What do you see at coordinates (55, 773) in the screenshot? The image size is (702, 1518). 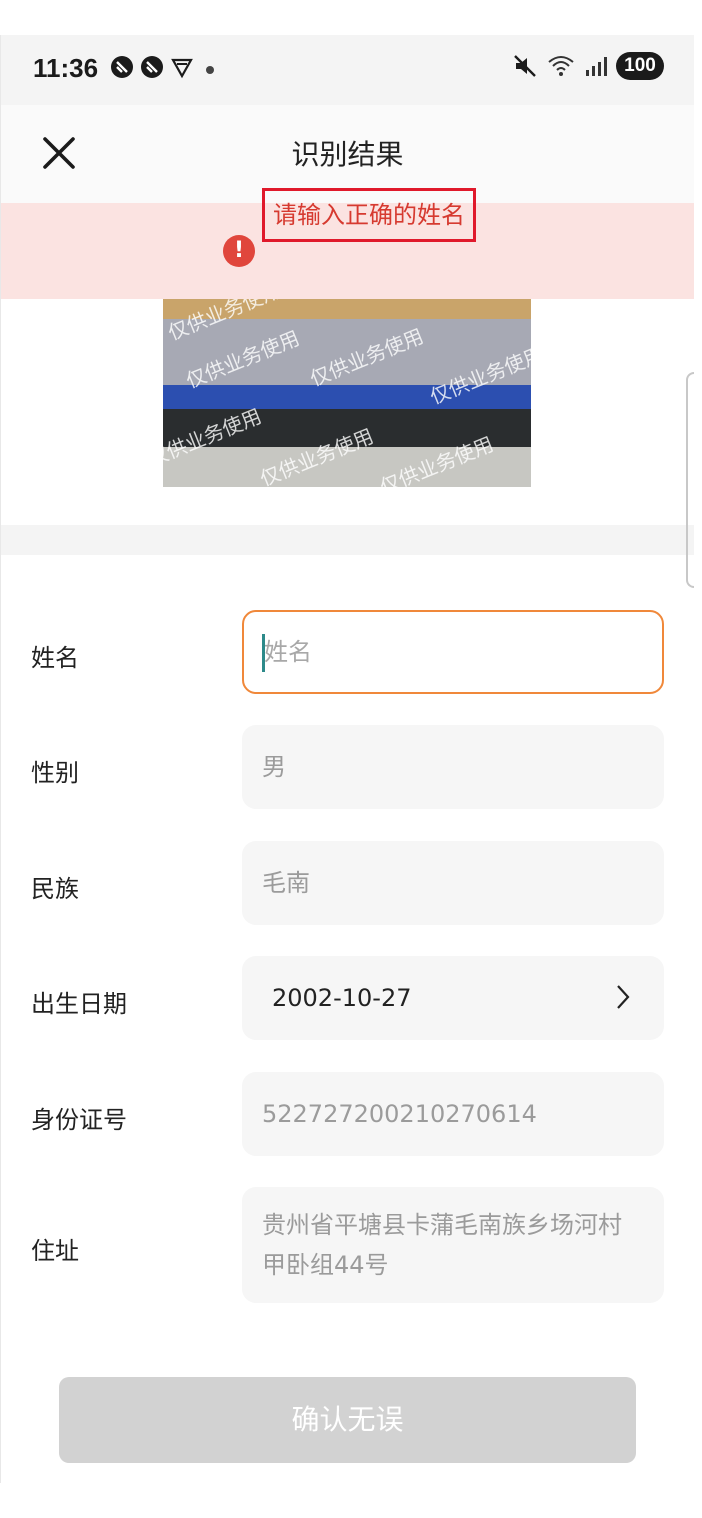 I see `gender-label: 性别` at bounding box center [55, 773].